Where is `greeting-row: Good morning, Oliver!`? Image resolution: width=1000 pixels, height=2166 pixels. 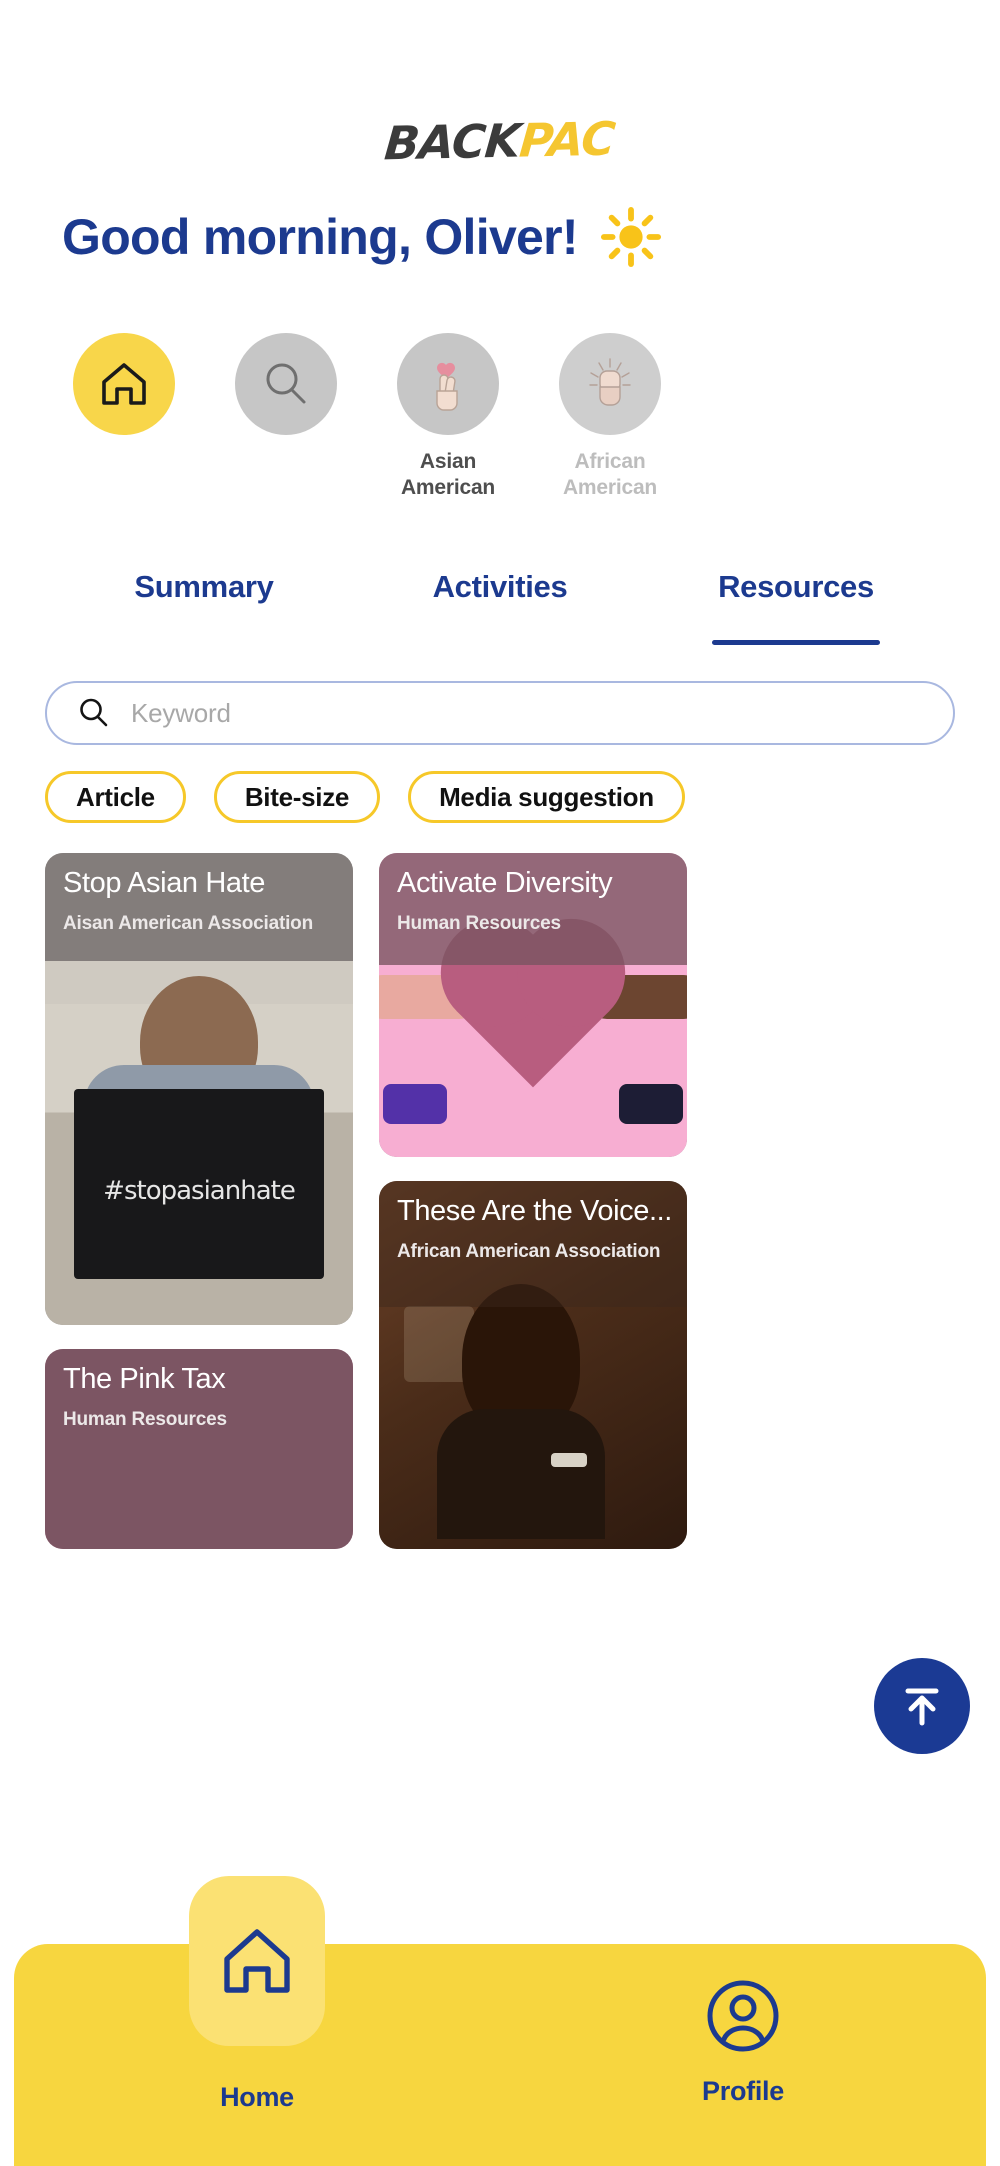
greeting-row: Good morning, Oliver! is located at coordinates (500, 237).